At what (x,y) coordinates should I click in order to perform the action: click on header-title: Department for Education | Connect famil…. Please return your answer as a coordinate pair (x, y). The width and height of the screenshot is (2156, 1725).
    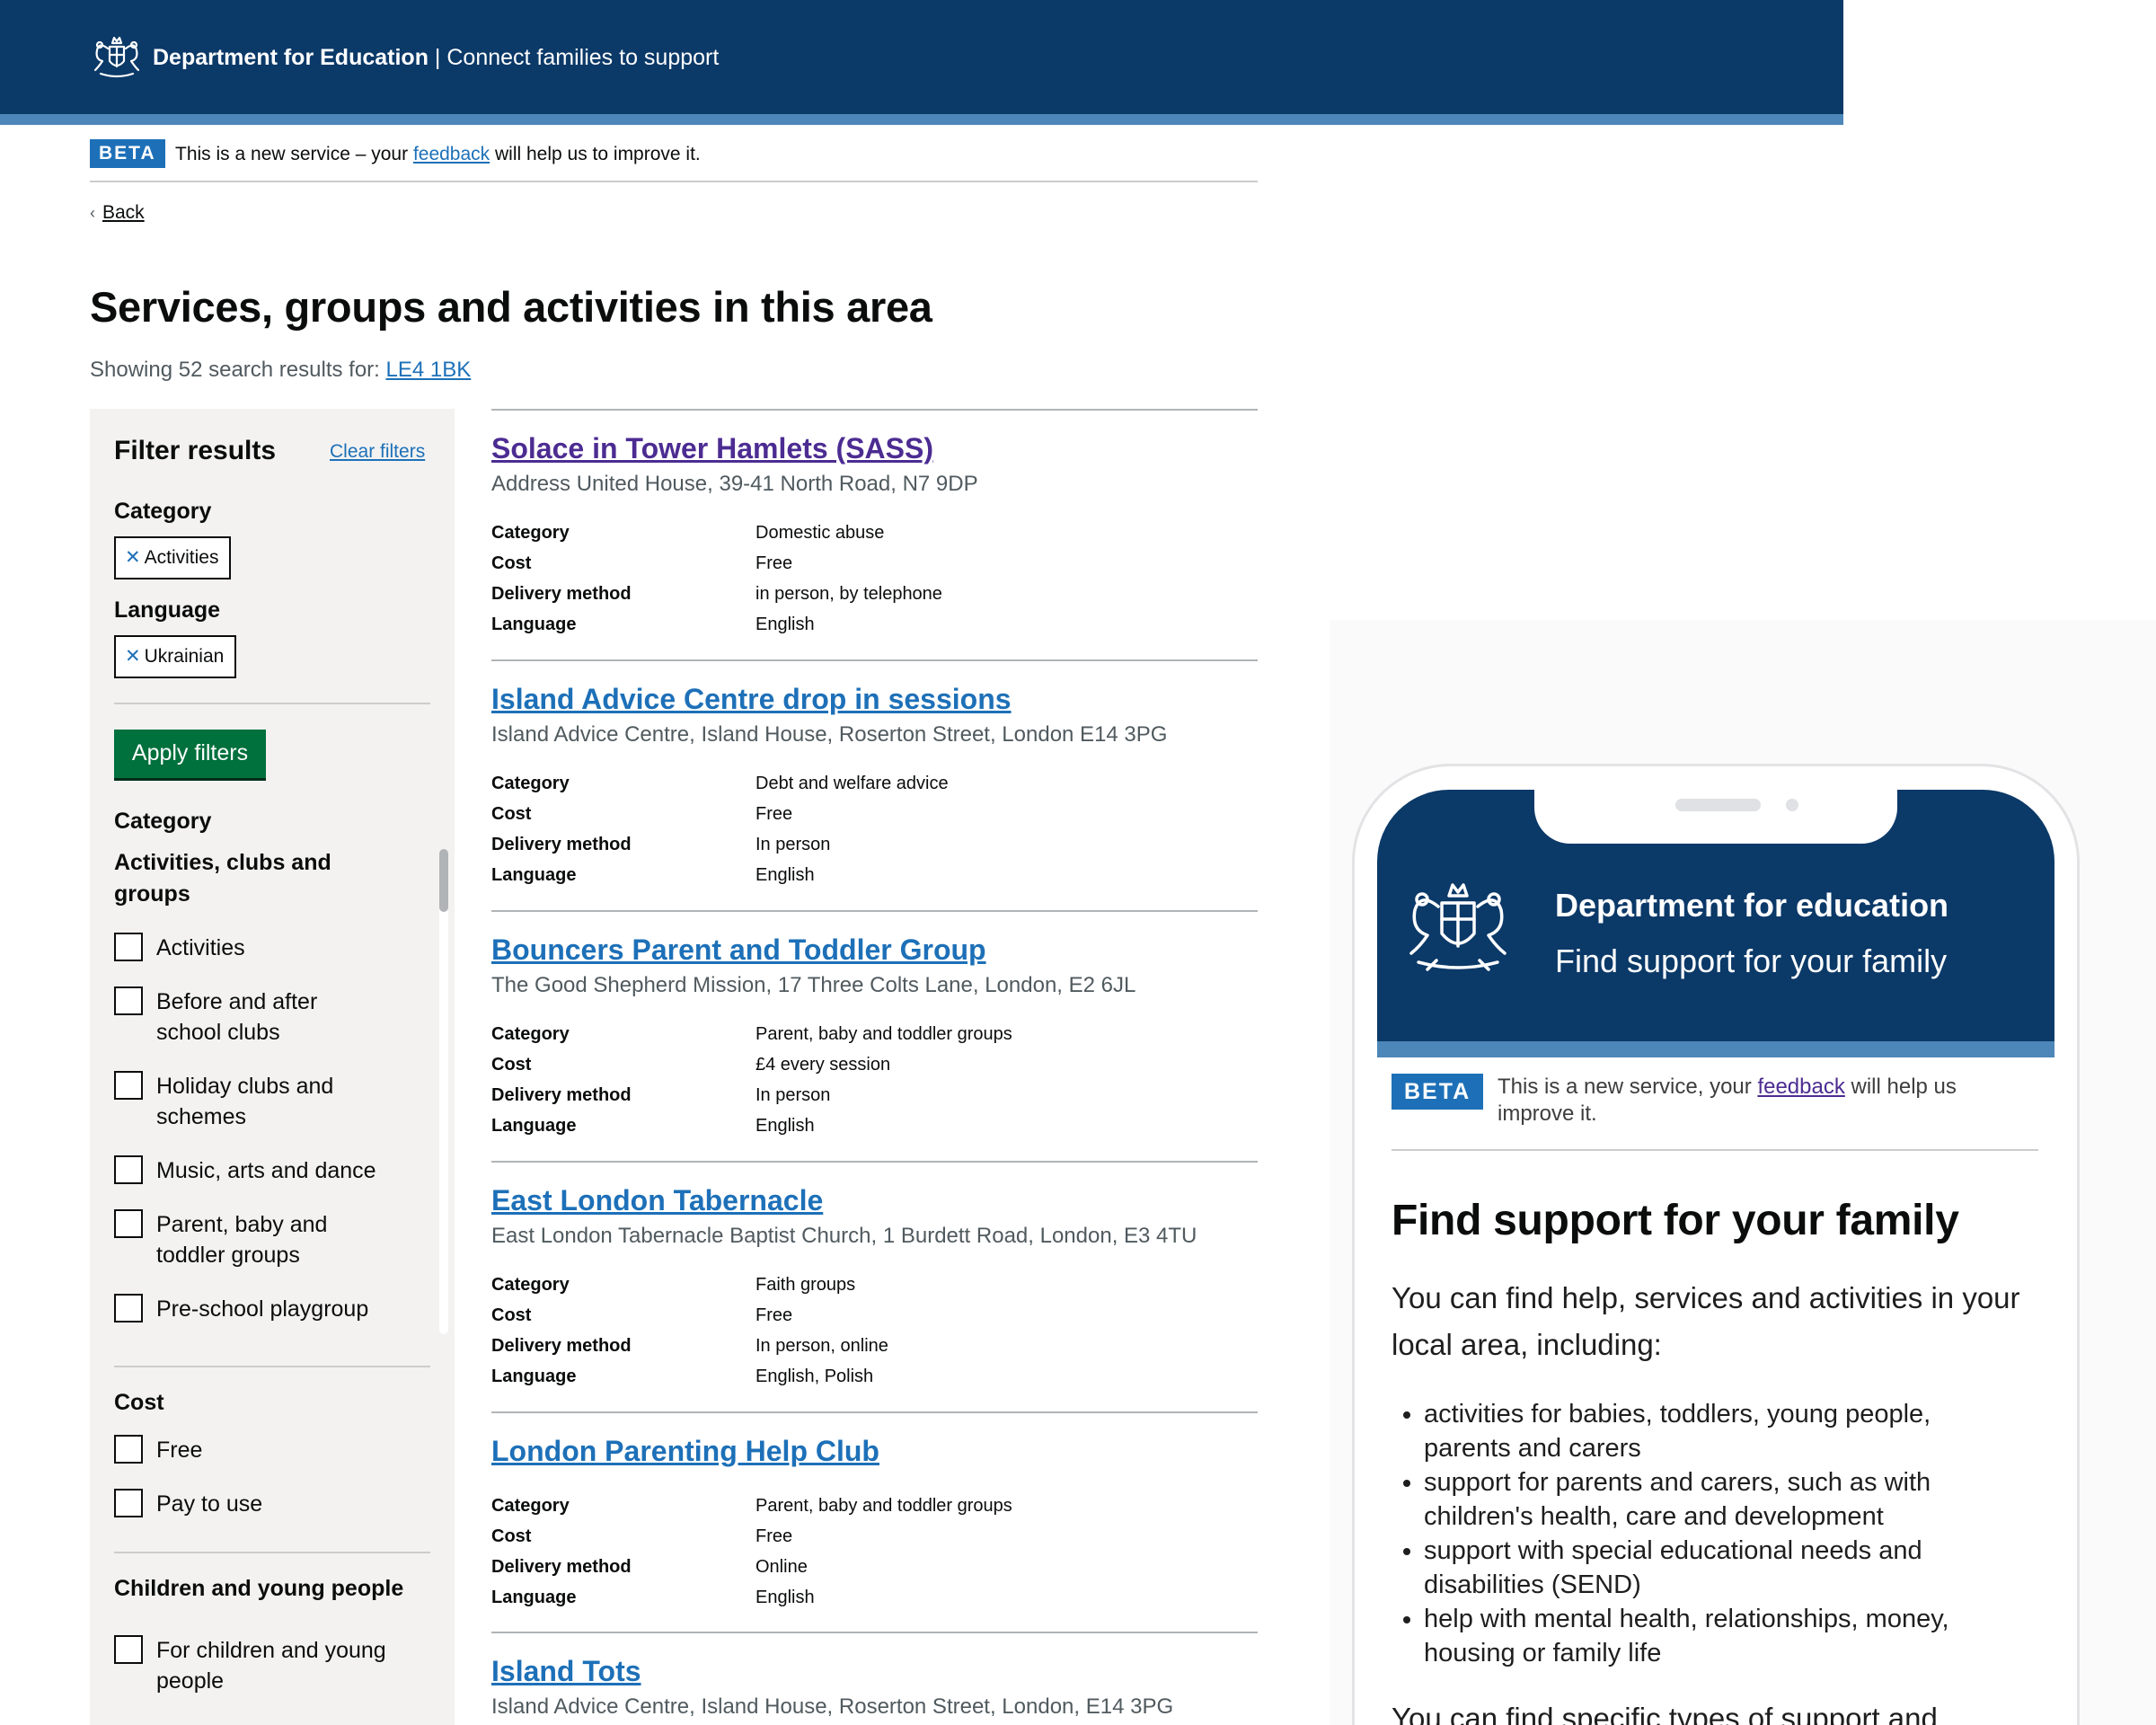
    Looking at the image, I should click on (436, 58).